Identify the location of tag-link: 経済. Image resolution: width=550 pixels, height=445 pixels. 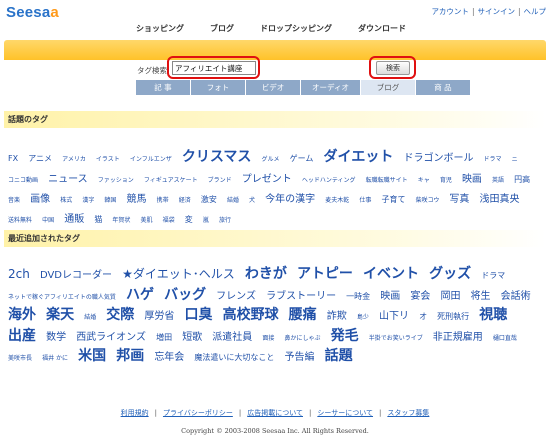
(185, 201).